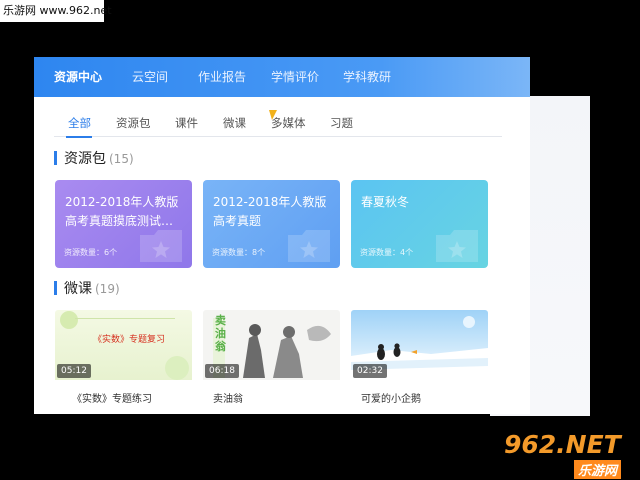  I want to click on tab-subject-research: 学科教研, so click(367, 77).